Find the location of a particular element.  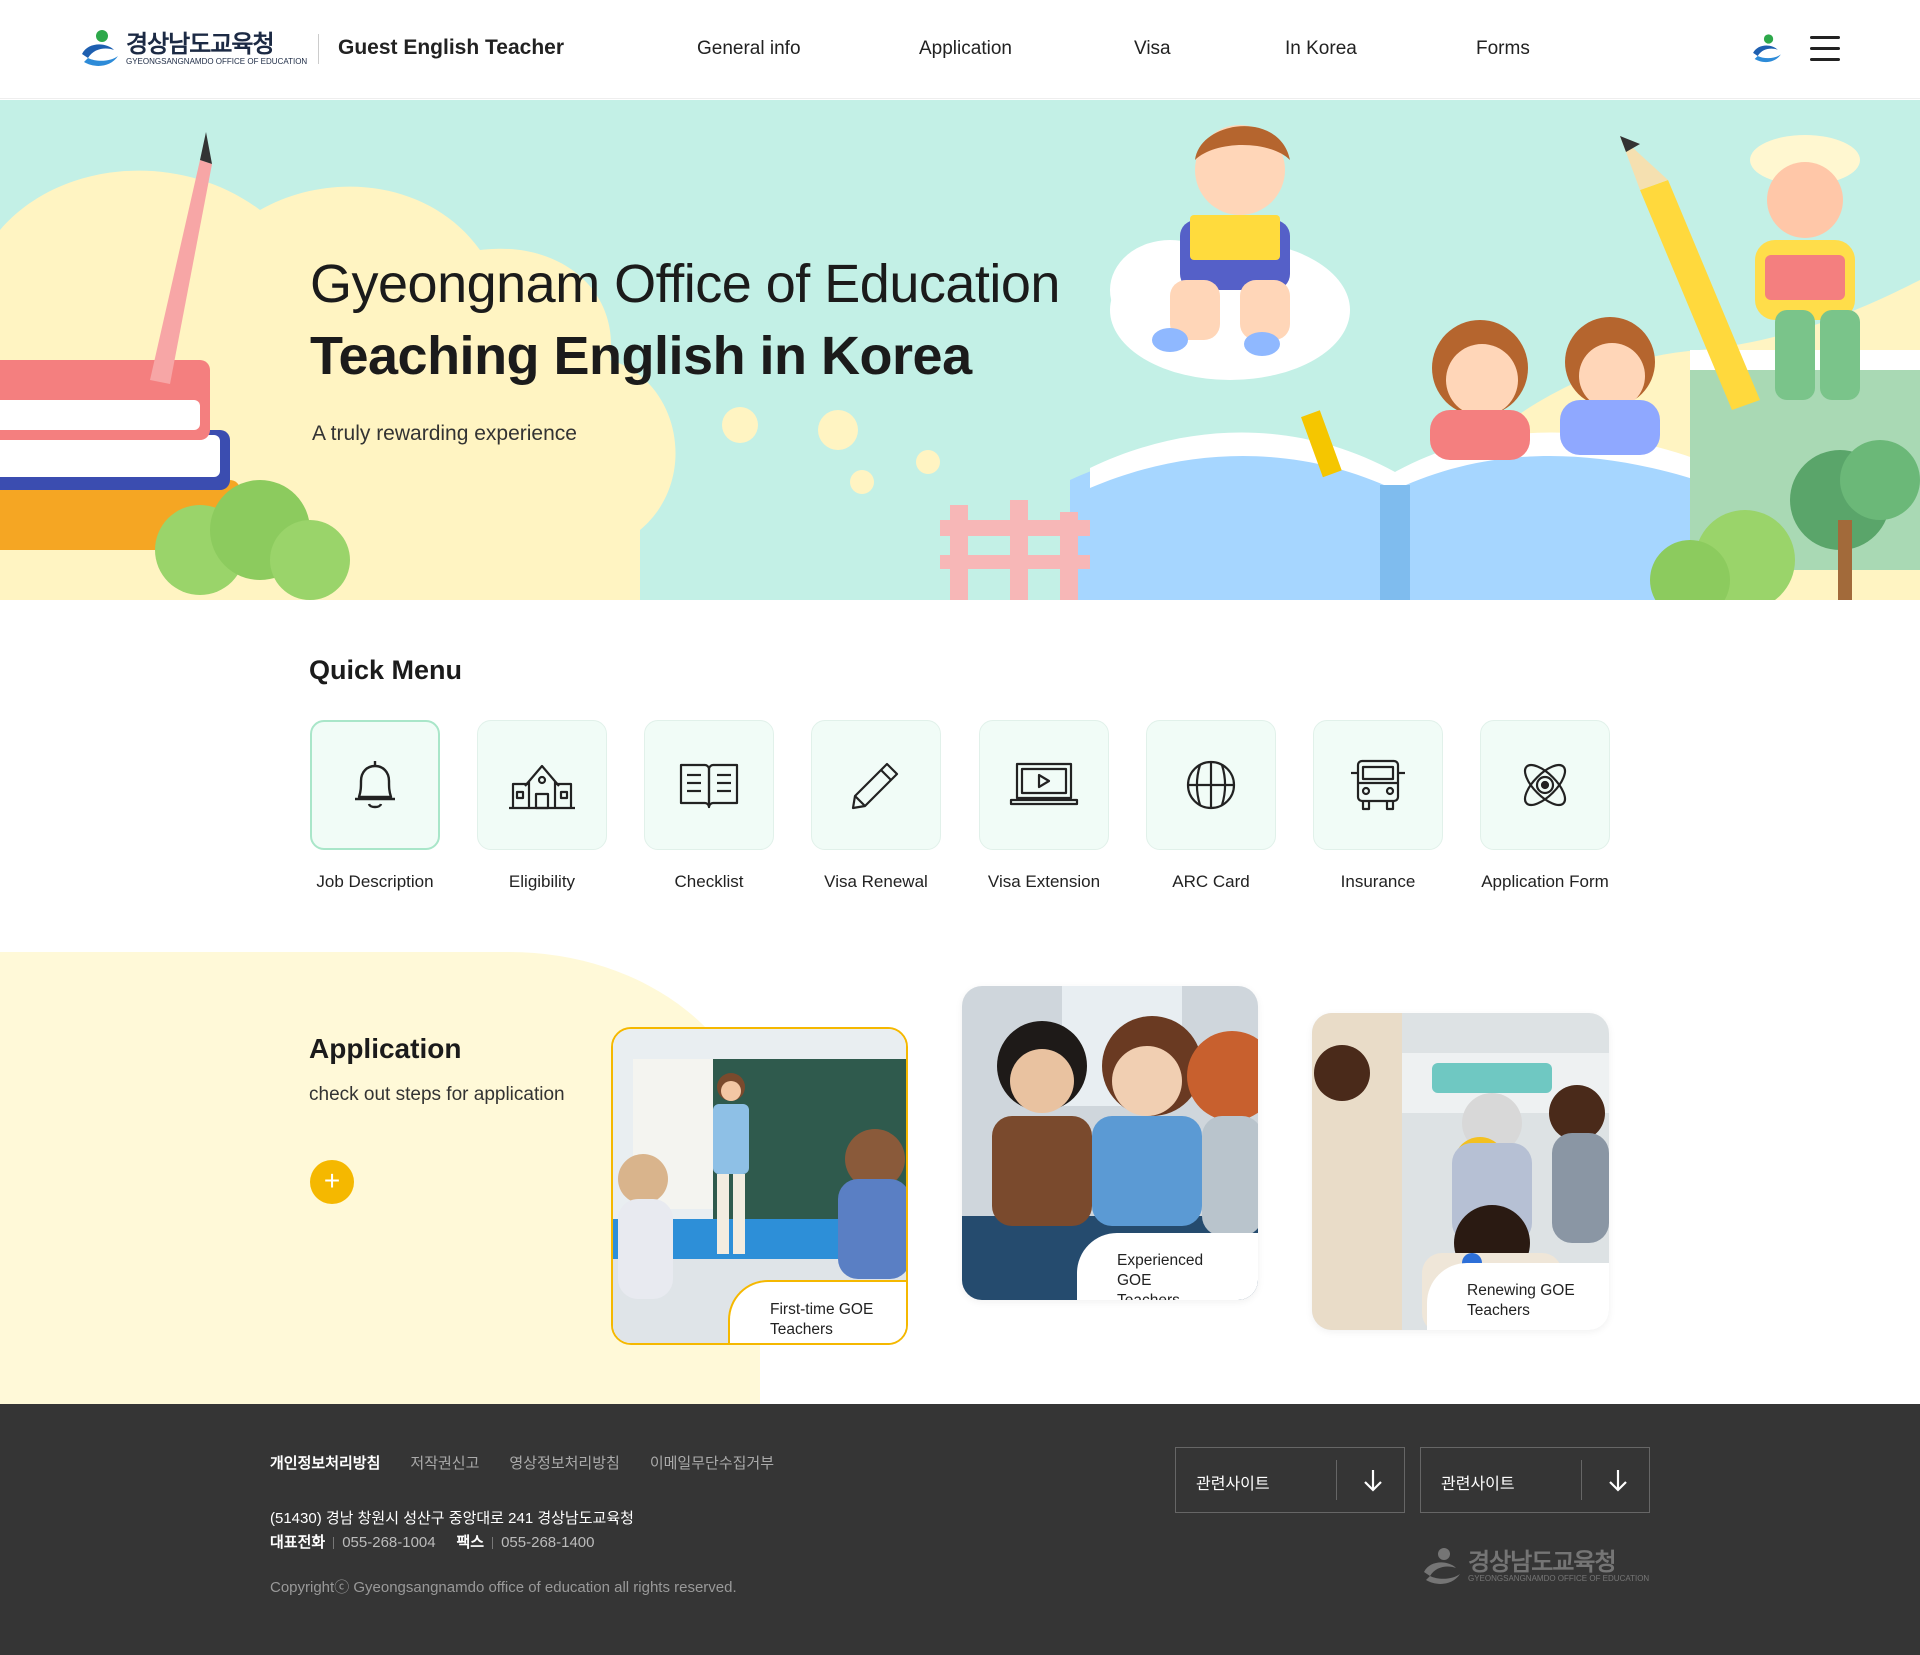

application-subtitle: check out steps for application is located at coordinates (437, 1094).